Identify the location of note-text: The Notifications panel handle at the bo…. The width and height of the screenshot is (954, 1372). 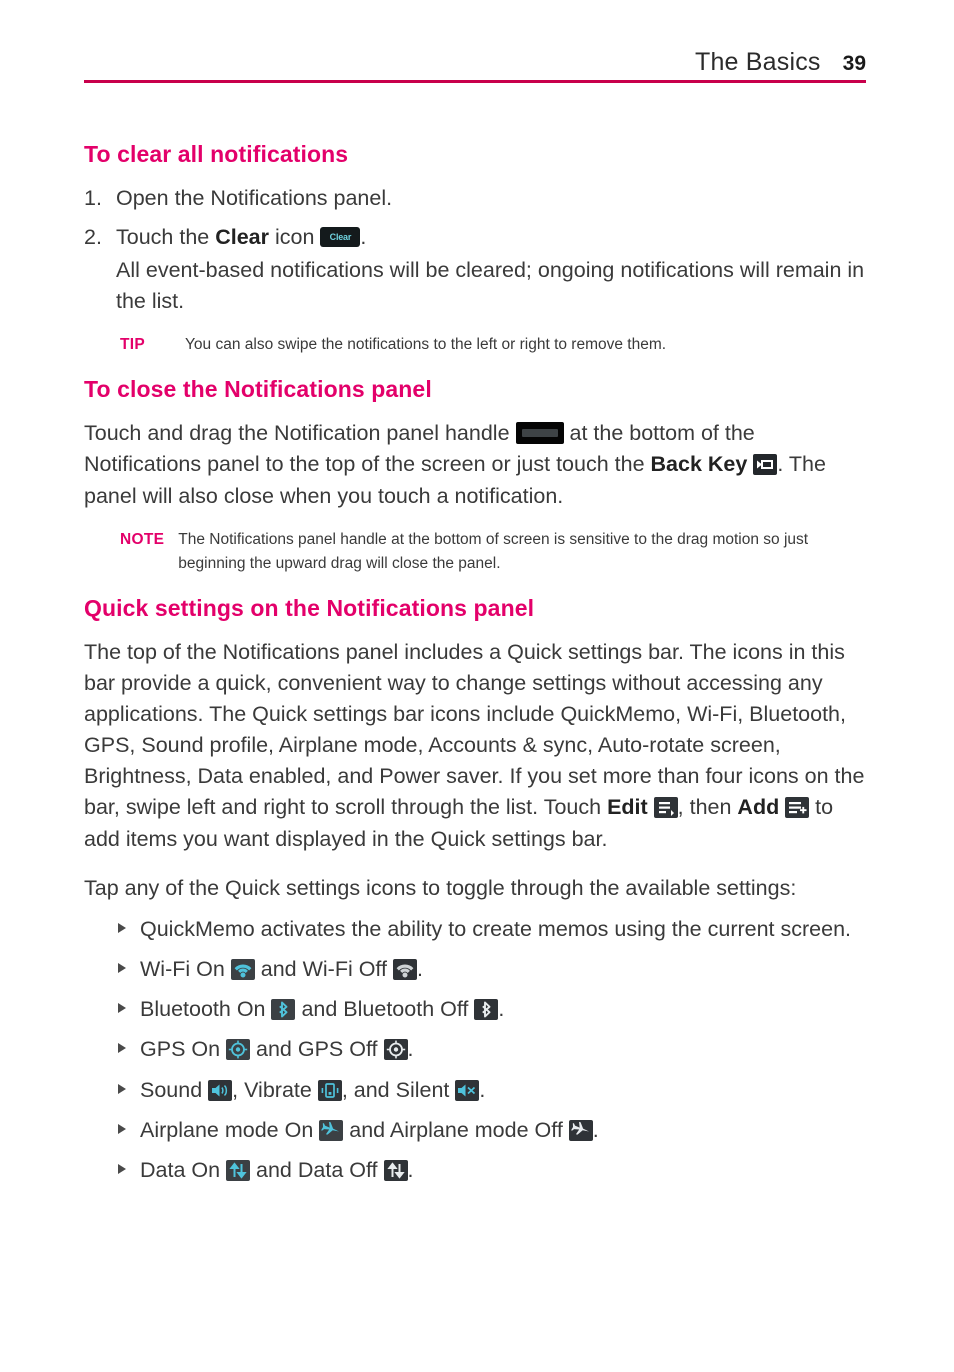
(493, 551).